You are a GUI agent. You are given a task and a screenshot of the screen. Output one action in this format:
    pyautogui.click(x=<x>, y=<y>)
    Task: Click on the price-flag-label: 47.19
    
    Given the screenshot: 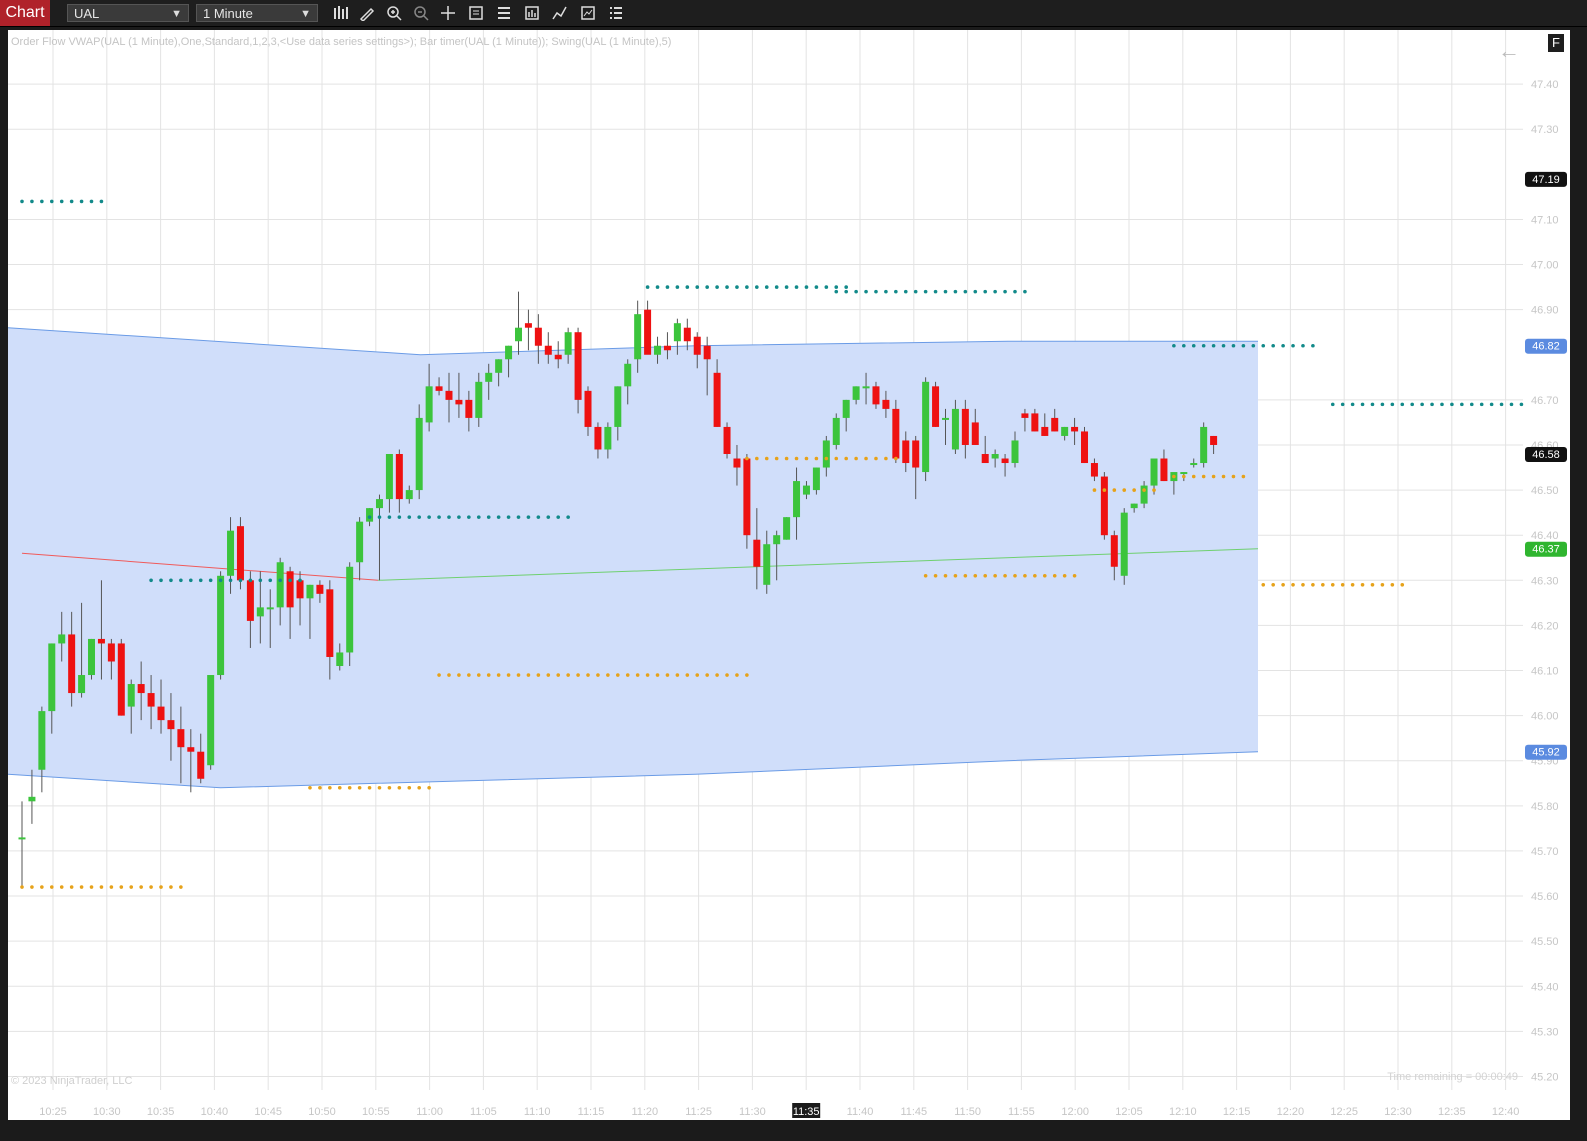 What is the action you would take?
    pyautogui.click(x=1546, y=180)
    